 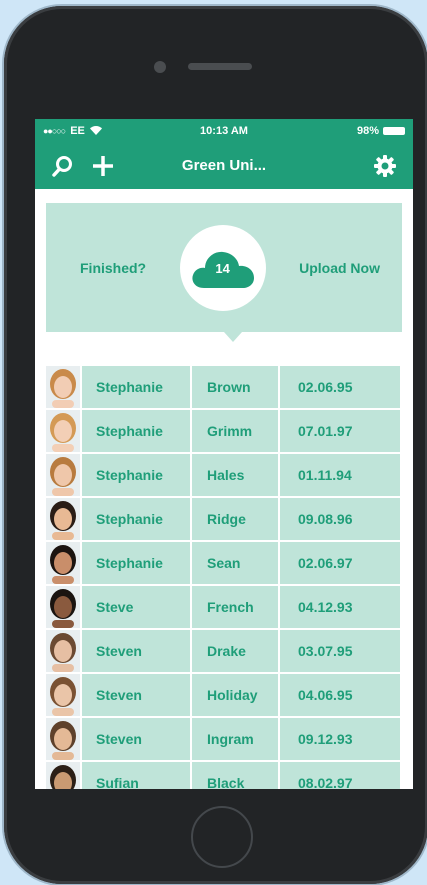 What do you see at coordinates (394, 130) in the screenshot?
I see `battery-icon` at bounding box center [394, 130].